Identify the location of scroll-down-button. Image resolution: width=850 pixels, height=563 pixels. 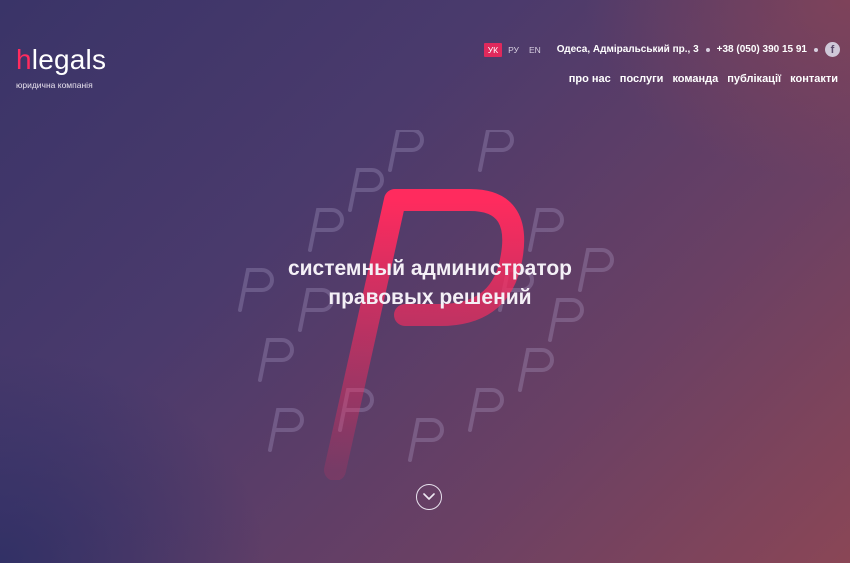
(429, 497).